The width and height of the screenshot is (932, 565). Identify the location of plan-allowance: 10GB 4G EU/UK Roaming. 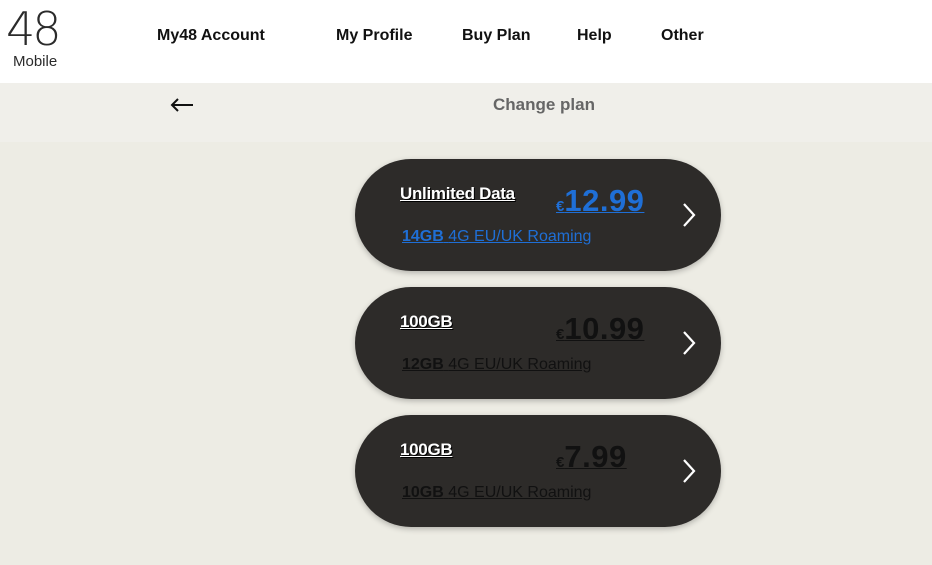
(496, 493).